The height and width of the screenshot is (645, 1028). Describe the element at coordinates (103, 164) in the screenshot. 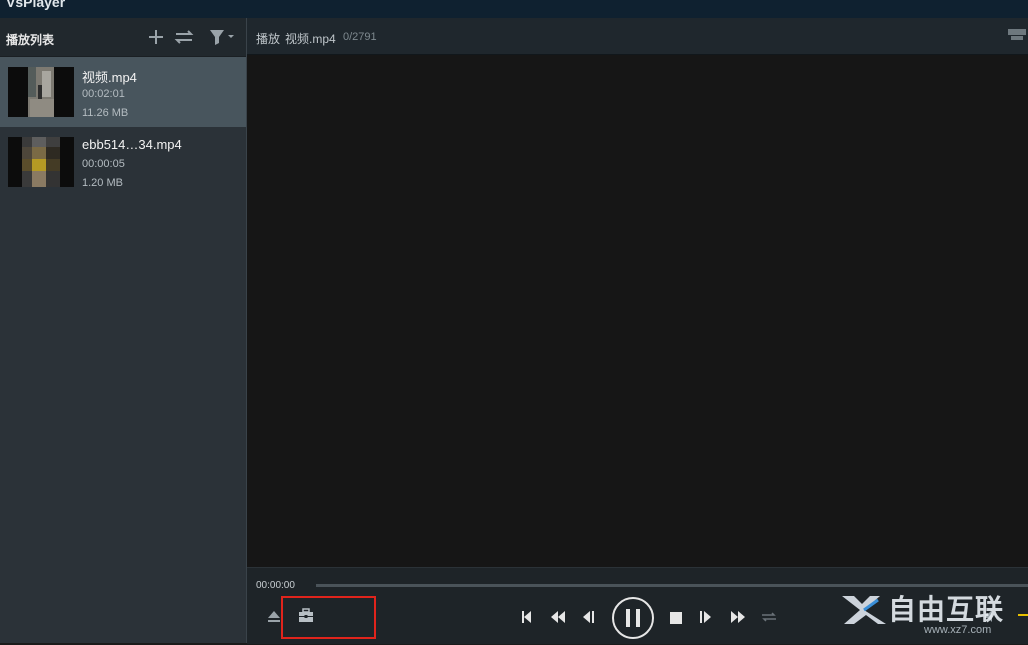

I see `playlist-item-duration: 00:00:05` at that location.